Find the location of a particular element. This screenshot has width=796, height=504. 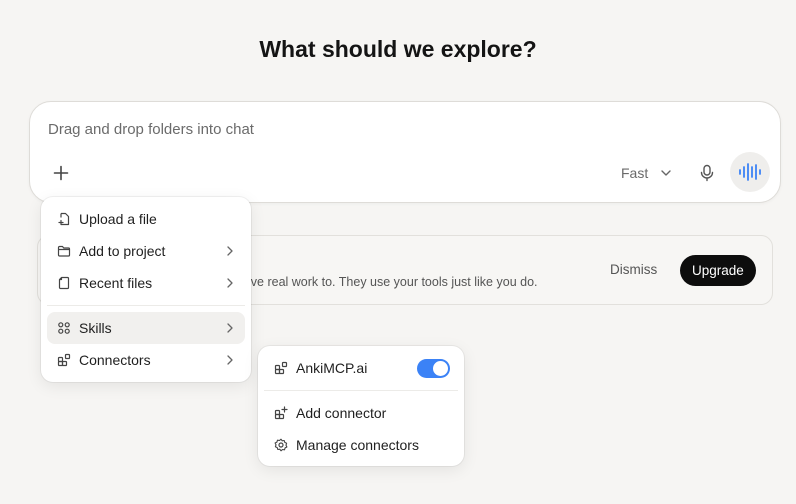

menu-item-label: Recent files is located at coordinates (116, 283).